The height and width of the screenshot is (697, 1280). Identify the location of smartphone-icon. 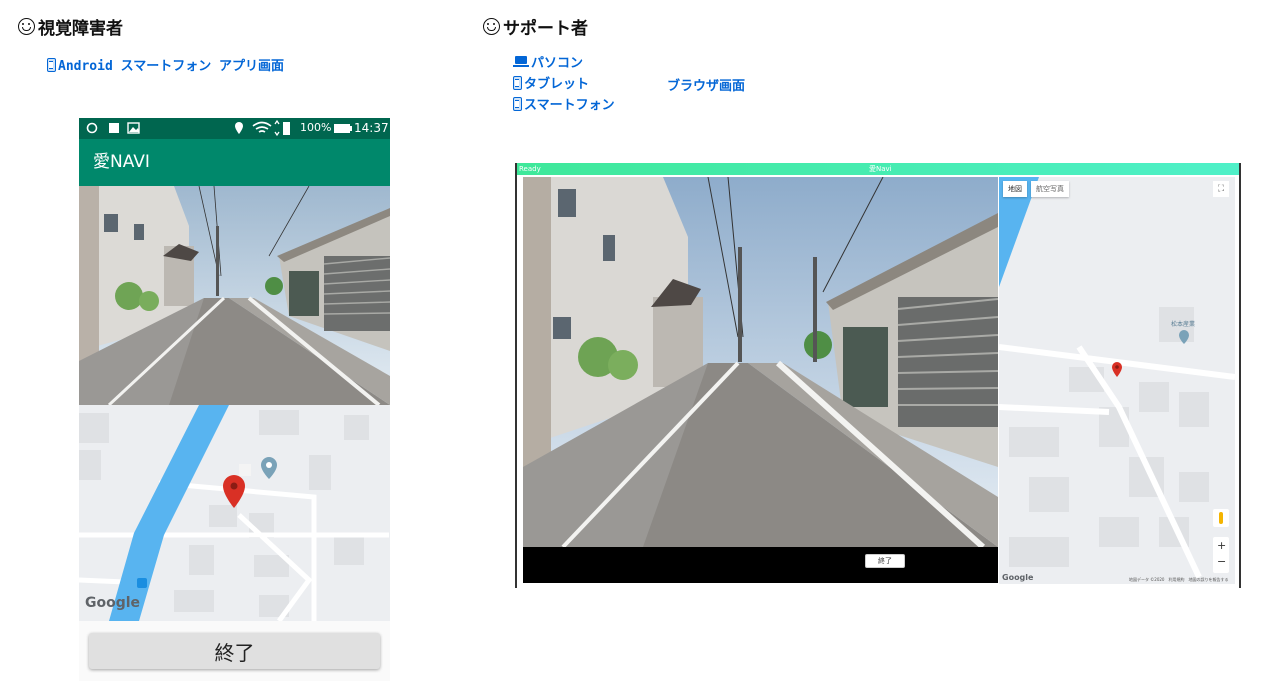
(517, 103).